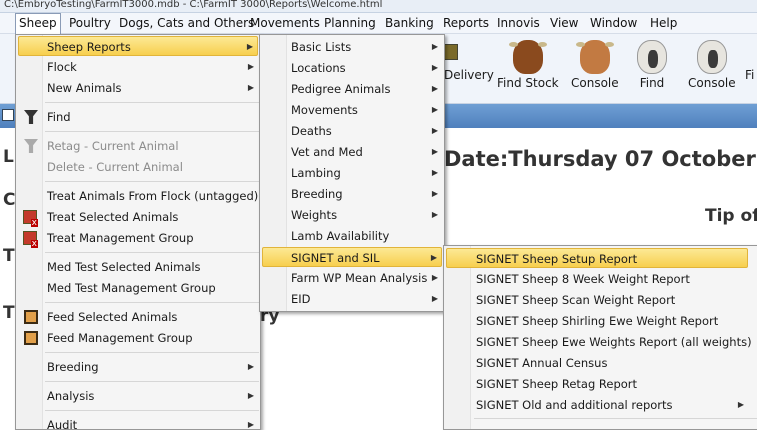 This screenshot has width=757, height=430. What do you see at coordinates (335, 258) in the screenshot?
I see `menu-item-label: SIGNET and SIL` at bounding box center [335, 258].